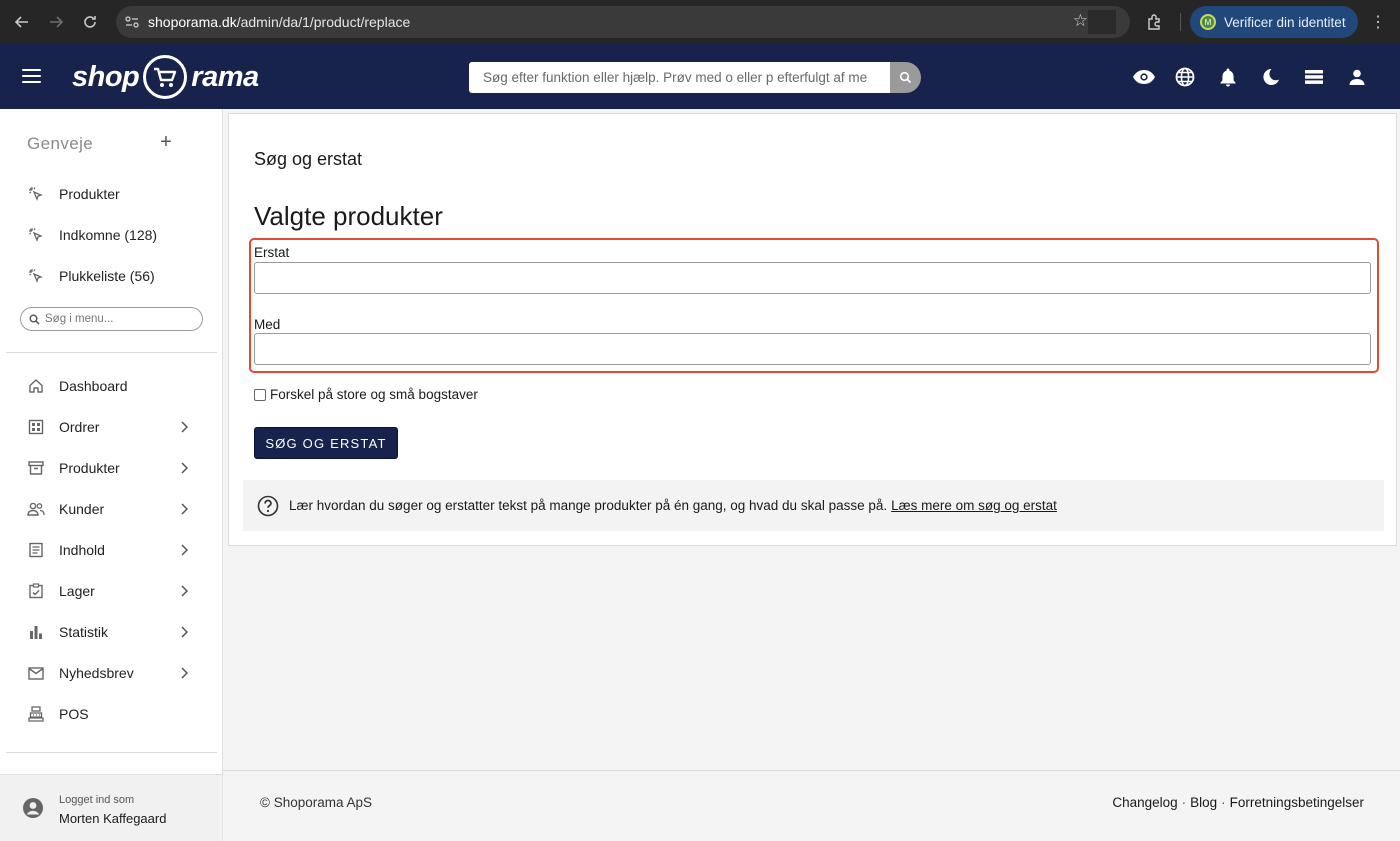 This screenshot has width=1400, height=841. Describe the element at coordinates (36, 468) in the screenshot. I see `archive-icon` at that location.